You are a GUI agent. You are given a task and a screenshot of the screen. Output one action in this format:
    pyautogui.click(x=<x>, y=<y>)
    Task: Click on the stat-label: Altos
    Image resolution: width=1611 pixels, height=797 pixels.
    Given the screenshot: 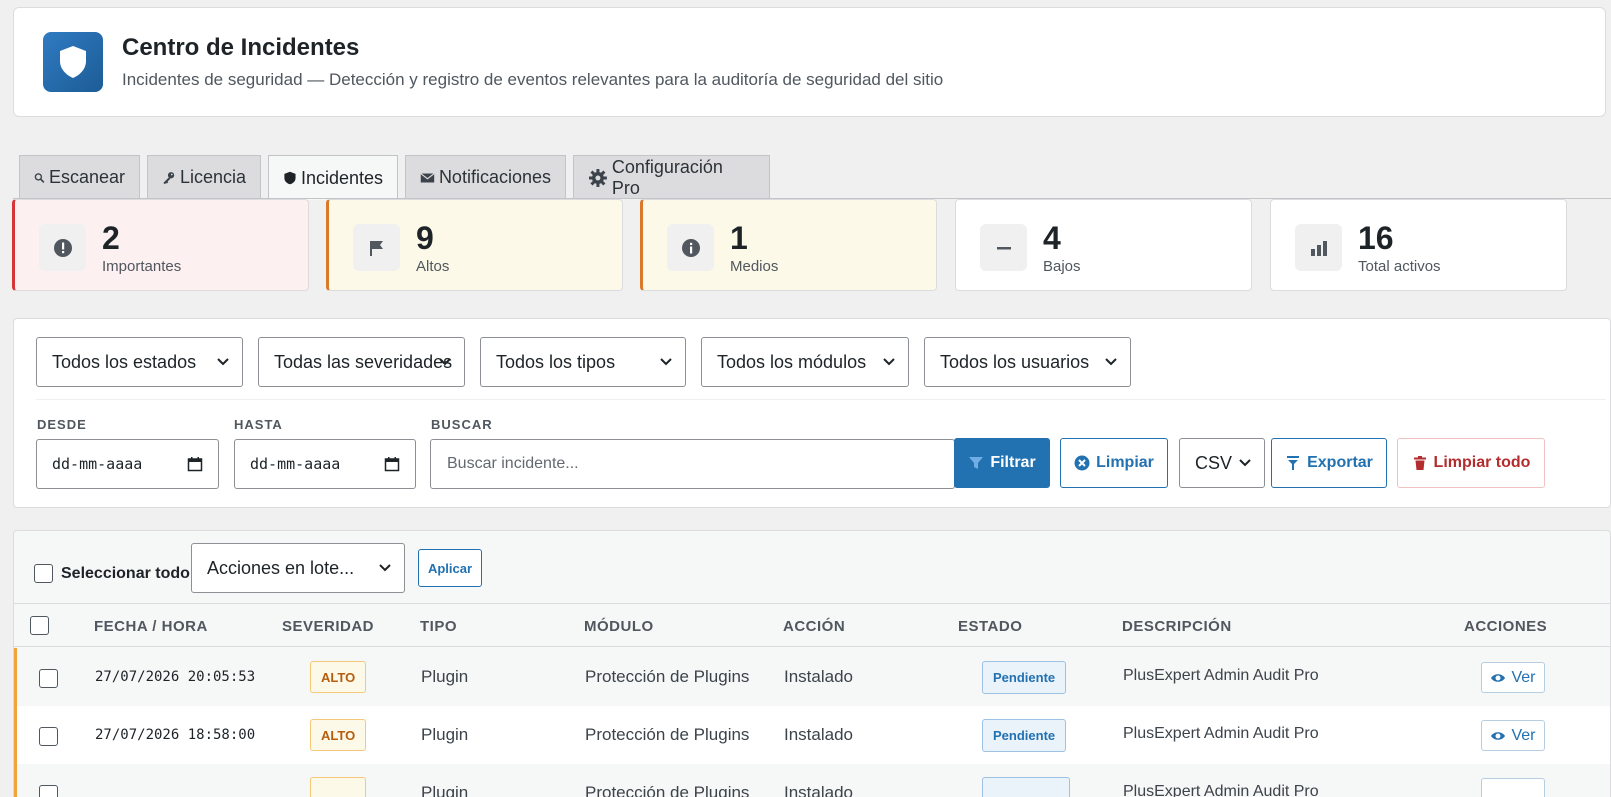 What is the action you would take?
    pyautogui.click(x=433, y=266)
    